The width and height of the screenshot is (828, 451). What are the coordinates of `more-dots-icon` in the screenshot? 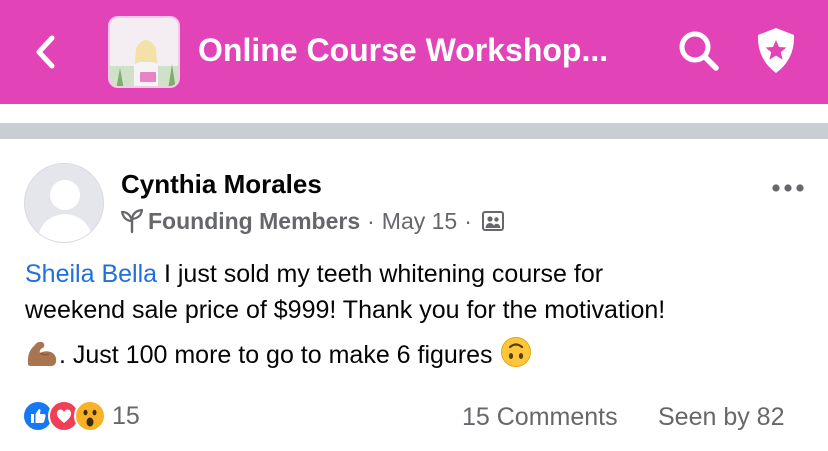 It's located at (788, 188).